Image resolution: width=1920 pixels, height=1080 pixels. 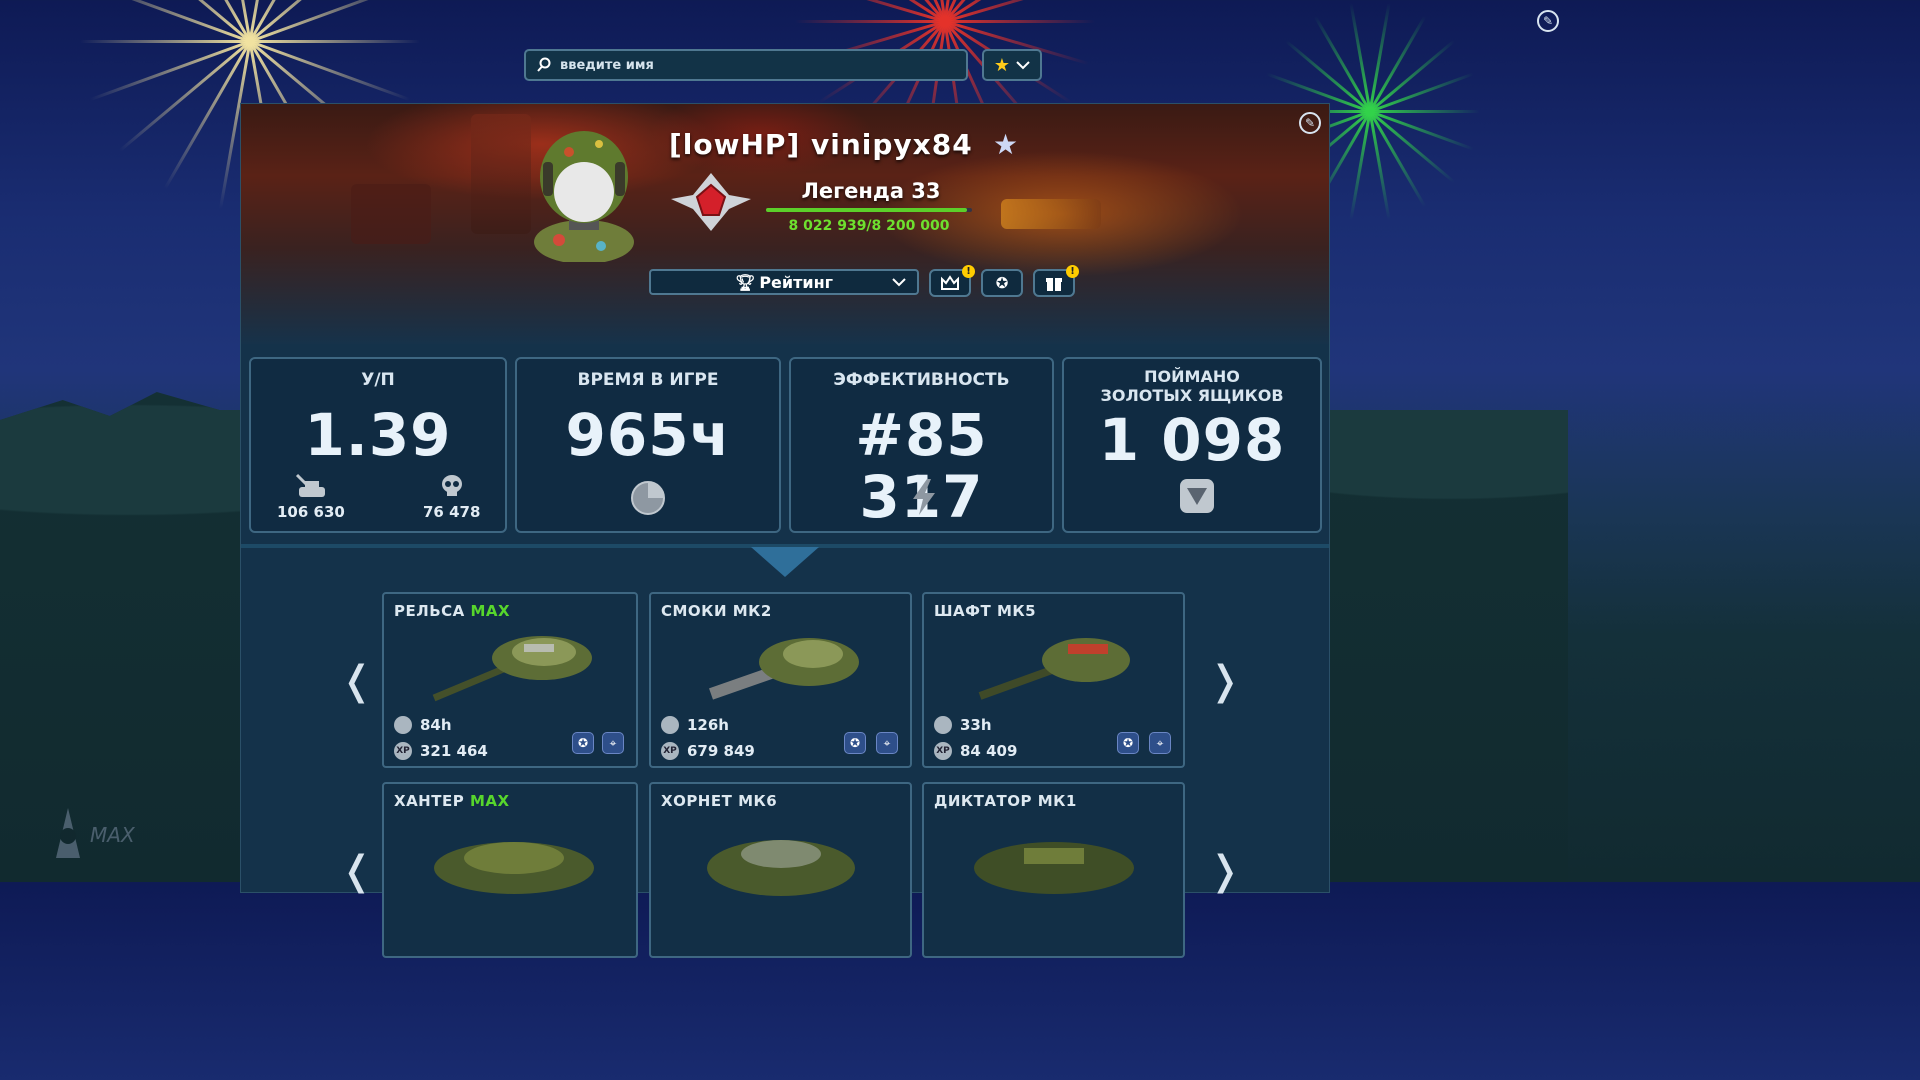 I want to click on search-input, so click(x=750, y=65).